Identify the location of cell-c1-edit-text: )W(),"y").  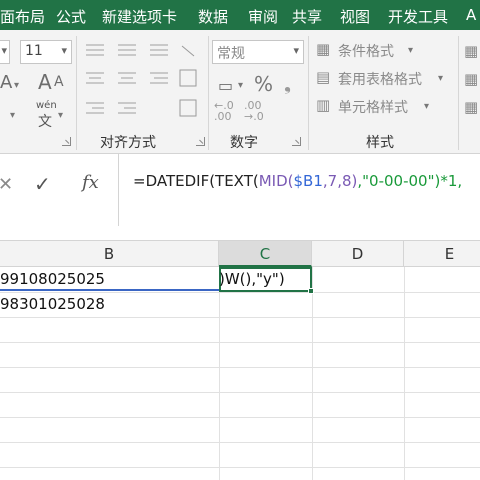
(252, 279).